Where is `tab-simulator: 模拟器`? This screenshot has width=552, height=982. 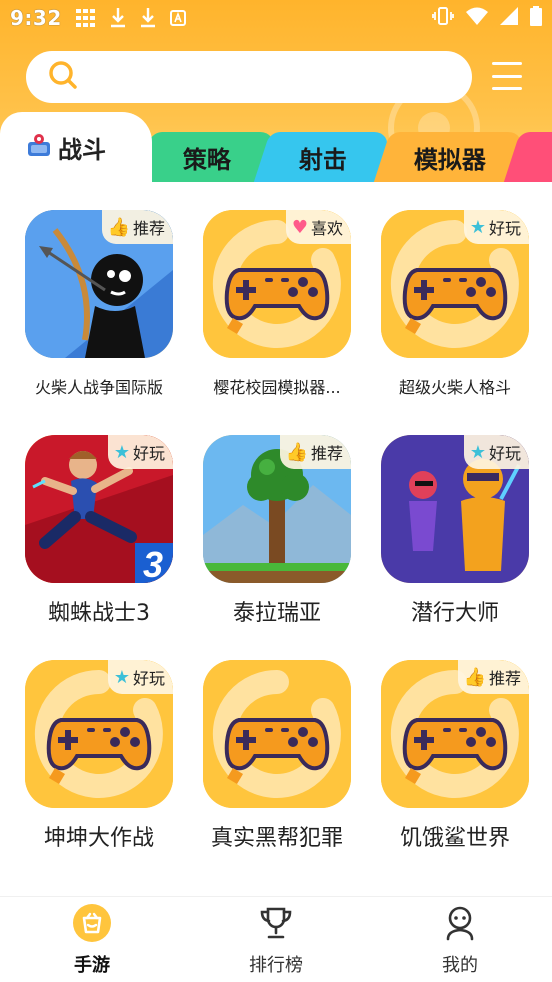 tab-simulator: 模拟器 is located at coordinates (450, 157).